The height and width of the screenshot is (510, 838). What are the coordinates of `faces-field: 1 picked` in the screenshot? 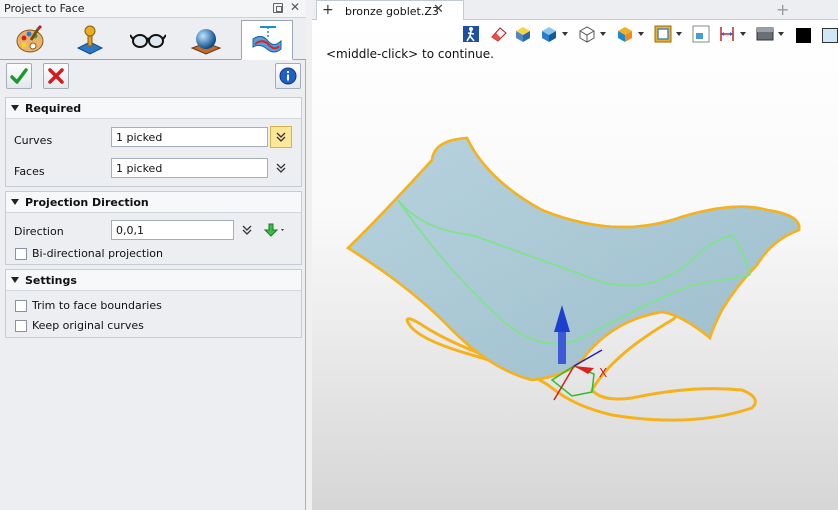 It's located at (189, 168).